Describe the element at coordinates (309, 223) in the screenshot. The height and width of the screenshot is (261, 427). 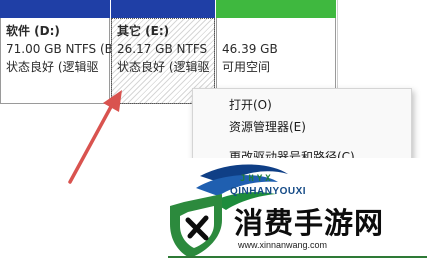
I see `watermark-title: 消费手游网` at that location.